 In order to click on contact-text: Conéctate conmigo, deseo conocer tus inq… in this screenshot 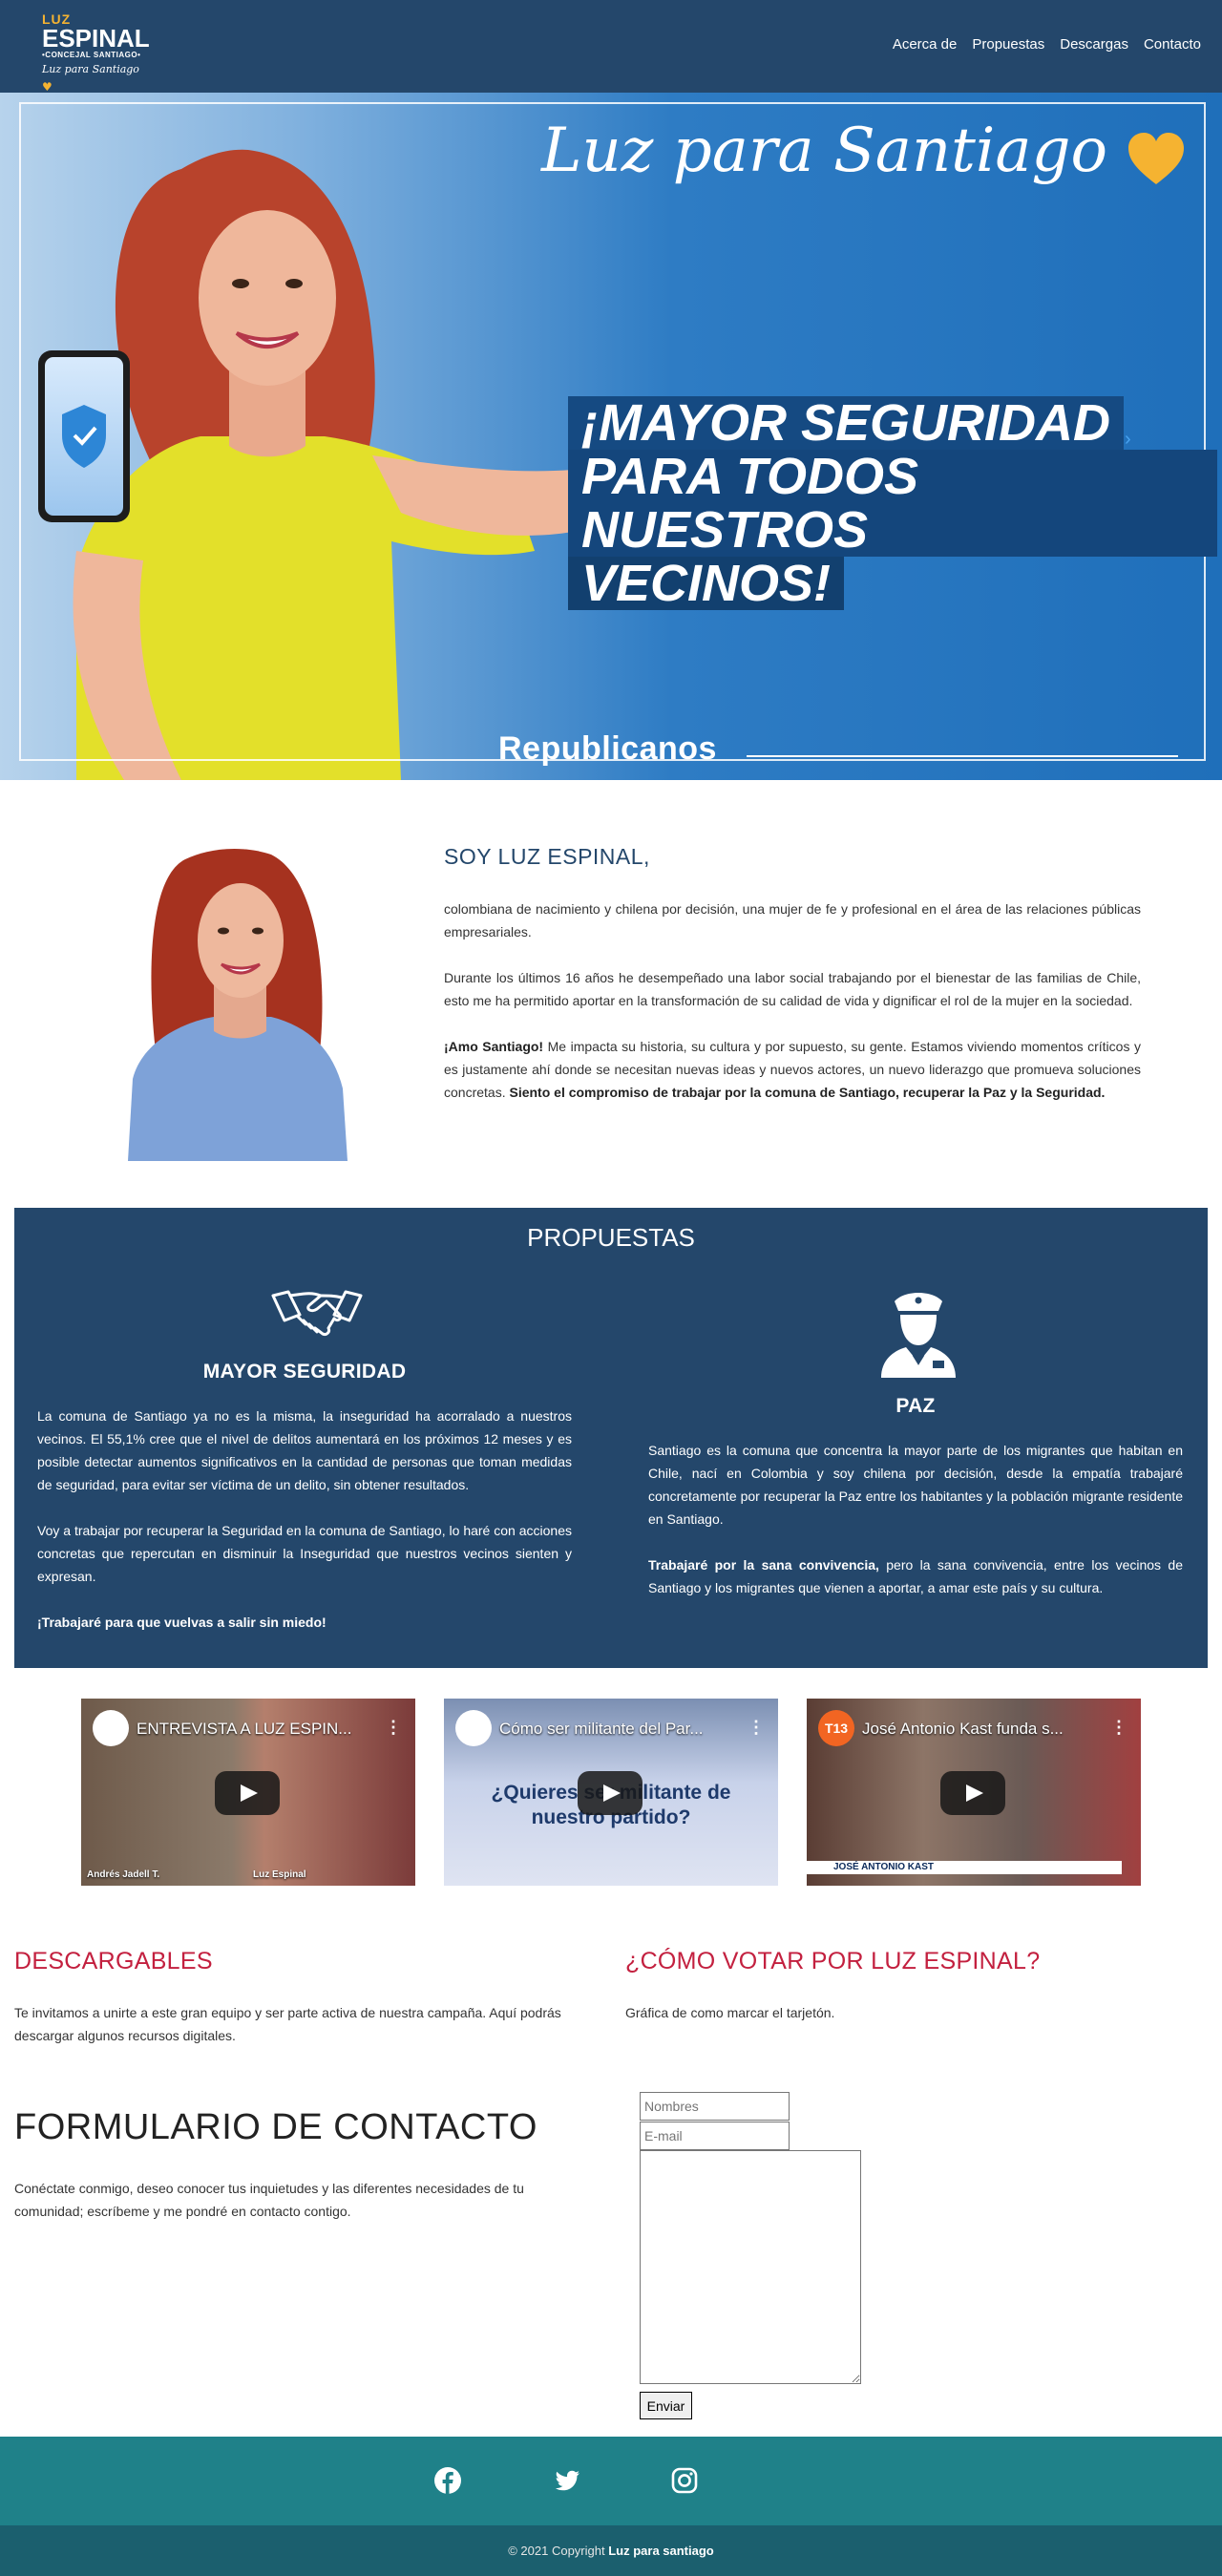, I will do `click(269, 2200)`.